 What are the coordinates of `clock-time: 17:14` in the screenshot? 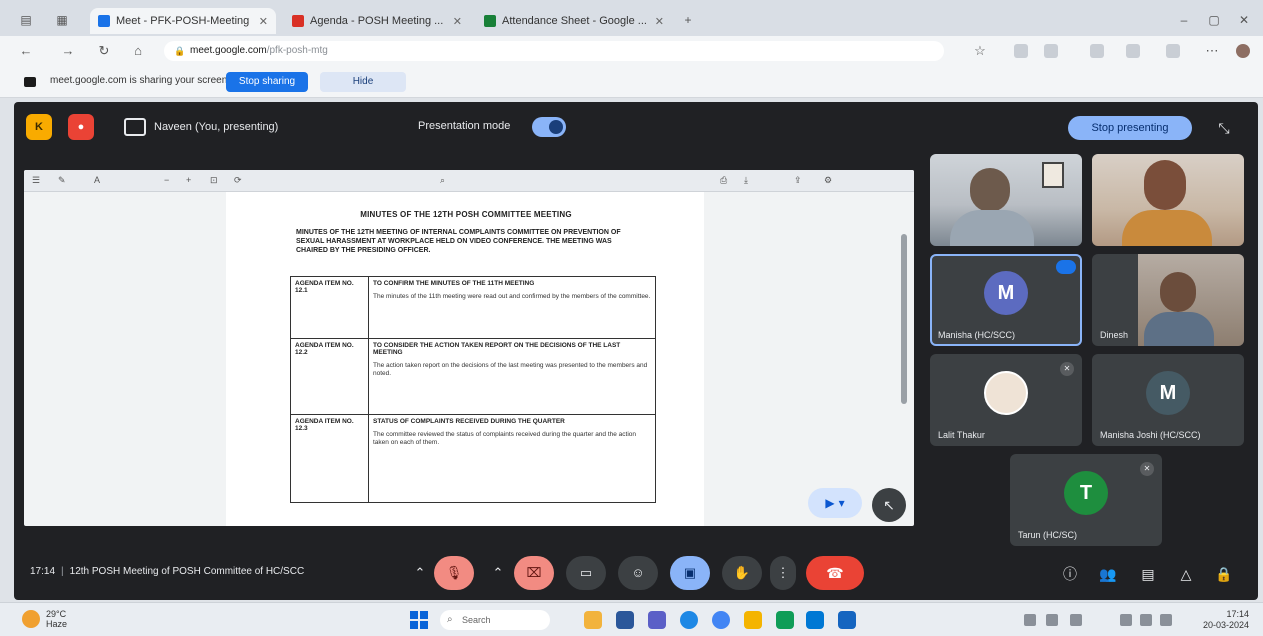 It's located at (1237, 614).